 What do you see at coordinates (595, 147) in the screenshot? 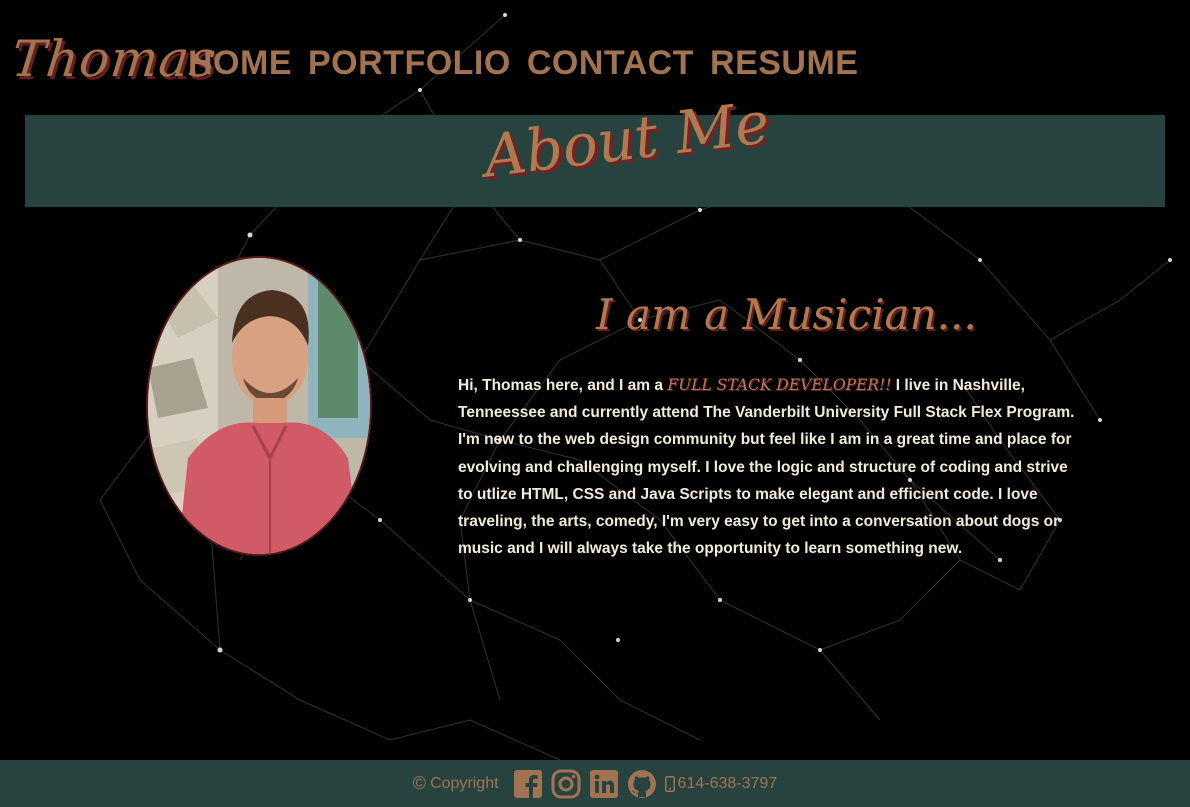
I see `about-banner: About Me` at bounding box center [595, 147].